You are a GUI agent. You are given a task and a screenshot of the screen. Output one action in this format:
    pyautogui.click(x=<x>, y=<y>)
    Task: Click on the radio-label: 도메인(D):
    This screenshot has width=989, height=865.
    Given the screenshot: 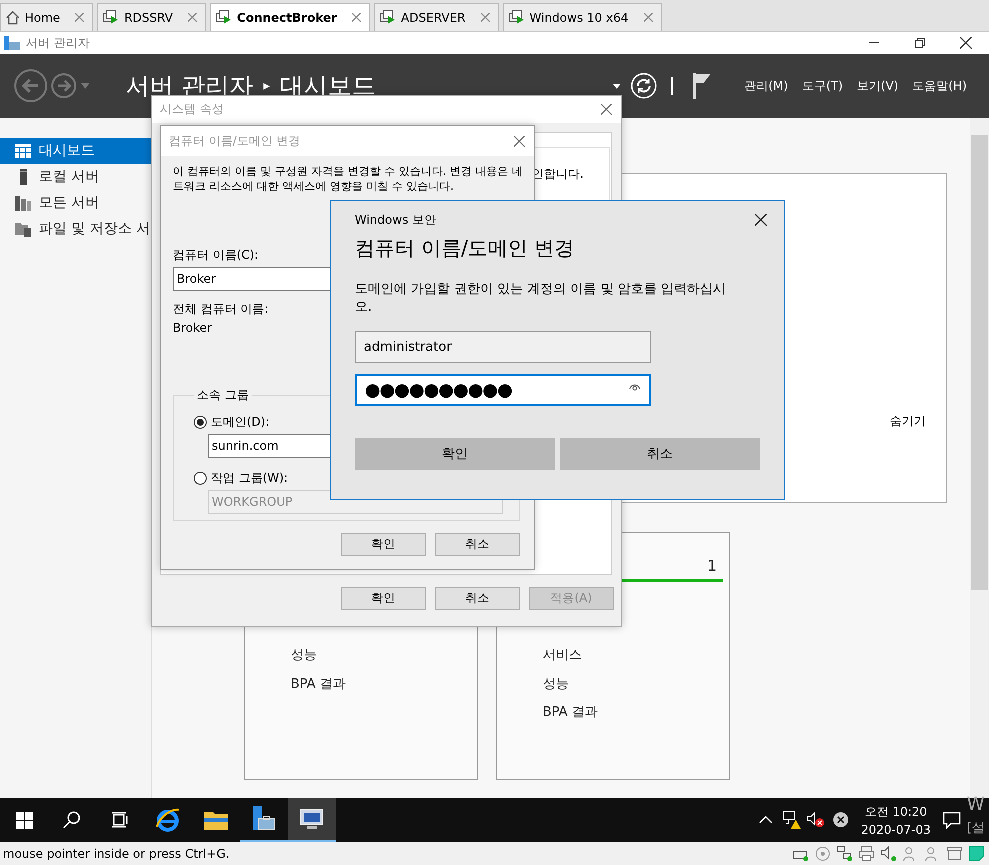 What is the action you would take?
    pyautogui.click(x=240, y=422)
    